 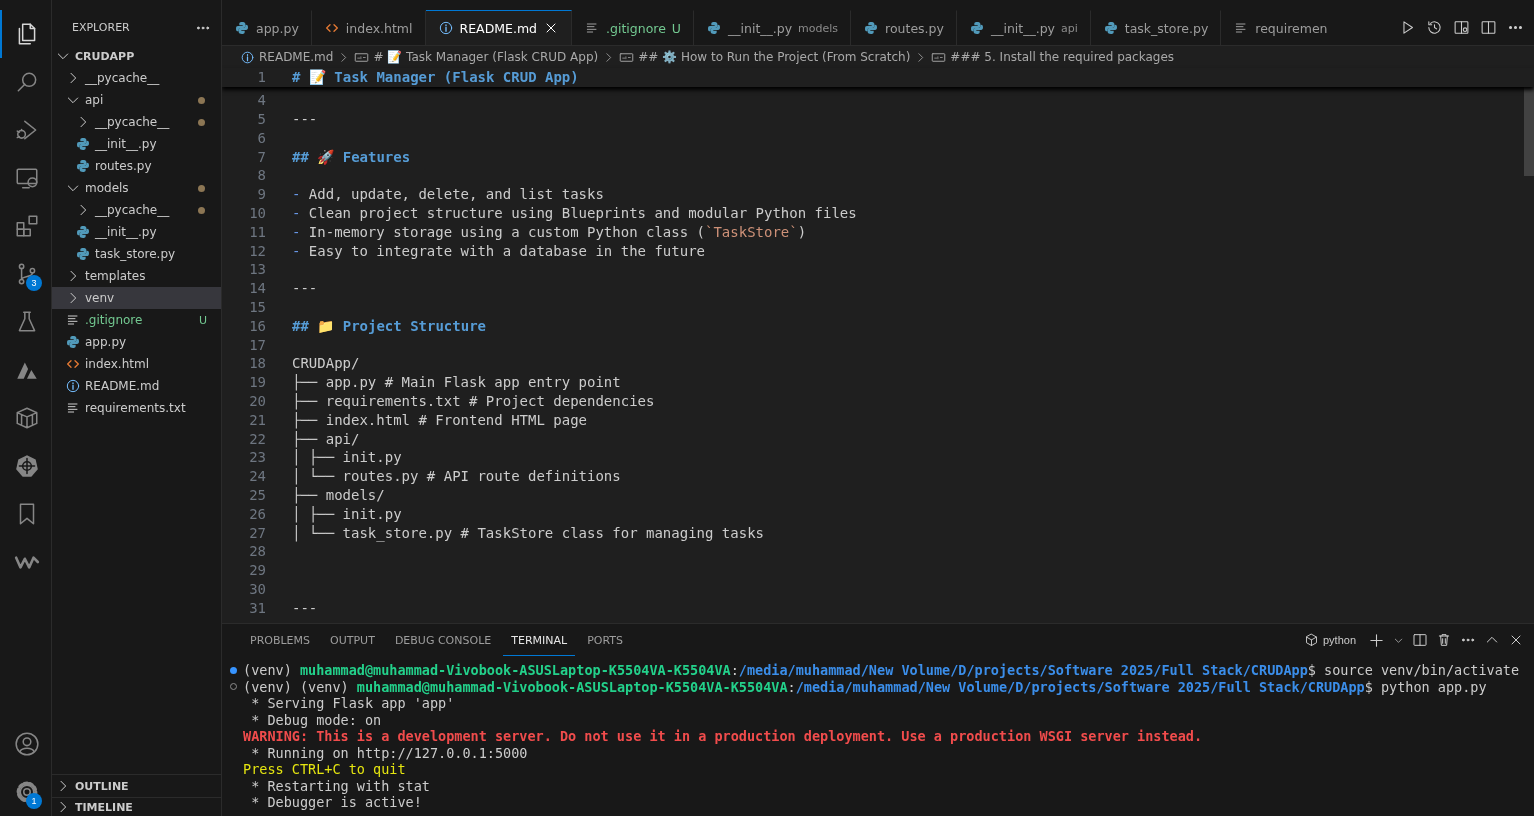 What do you see at coordinates (136, 806) in the screenshot?
I see `section-header: TIMELINE` at bounding box center [136, 806].